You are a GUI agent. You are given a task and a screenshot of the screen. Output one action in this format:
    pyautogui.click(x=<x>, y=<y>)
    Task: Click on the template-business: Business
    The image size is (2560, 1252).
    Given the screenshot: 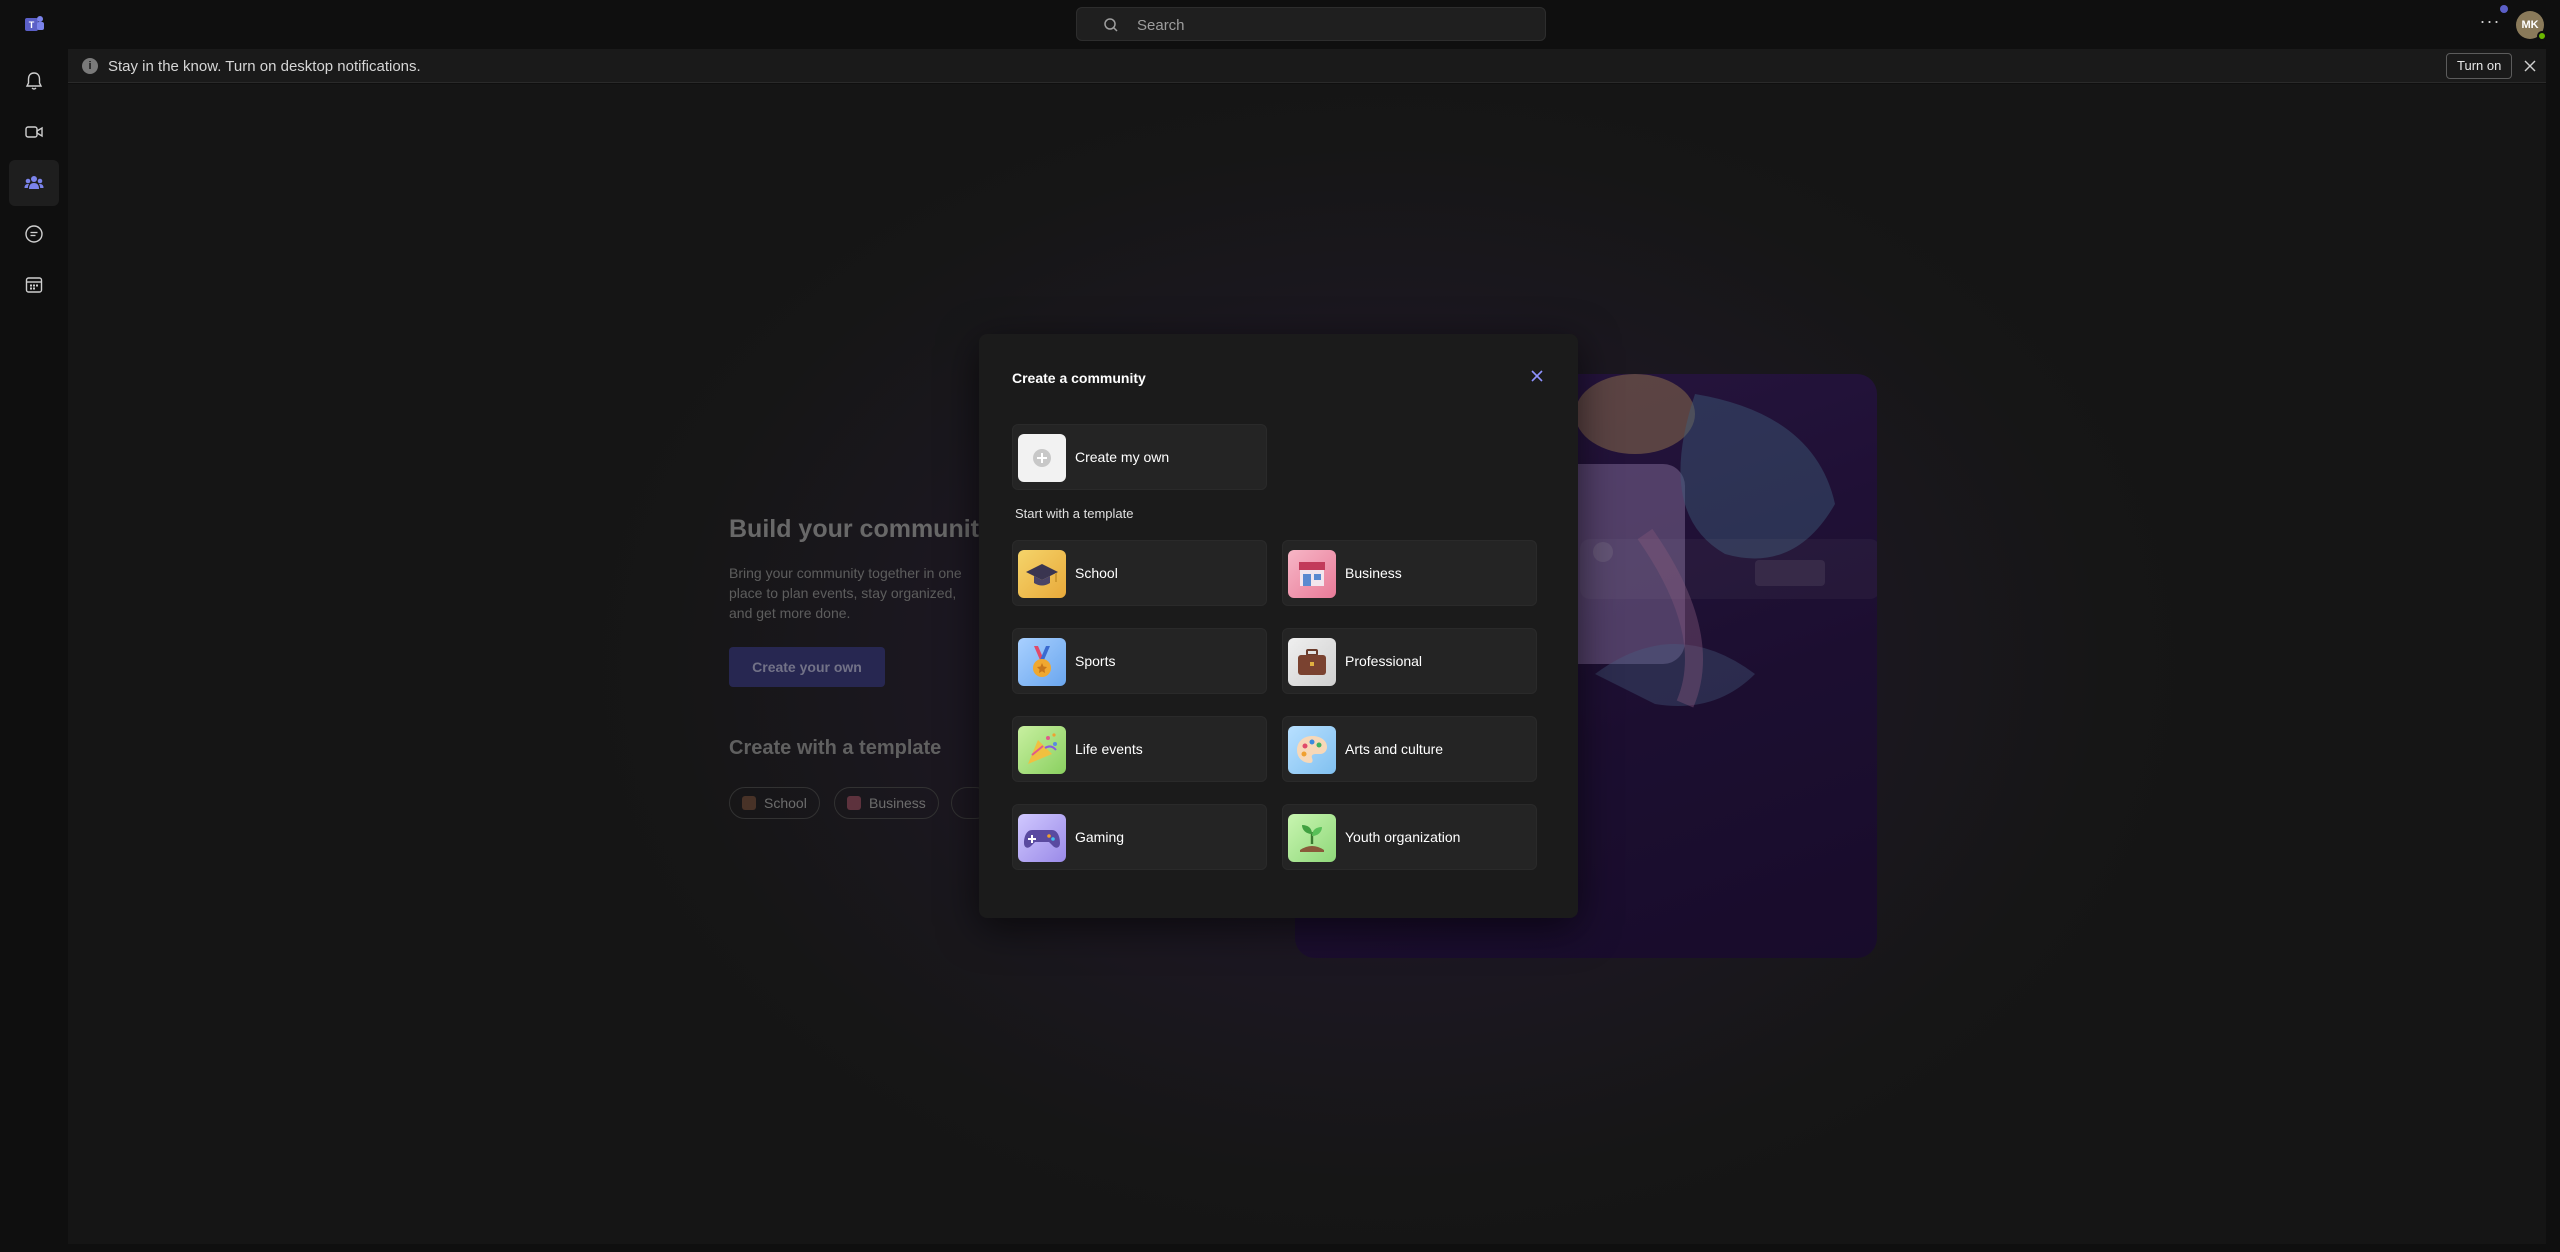 What is the action you would take?
    pyautogui.click(x=1409, y=573)
    